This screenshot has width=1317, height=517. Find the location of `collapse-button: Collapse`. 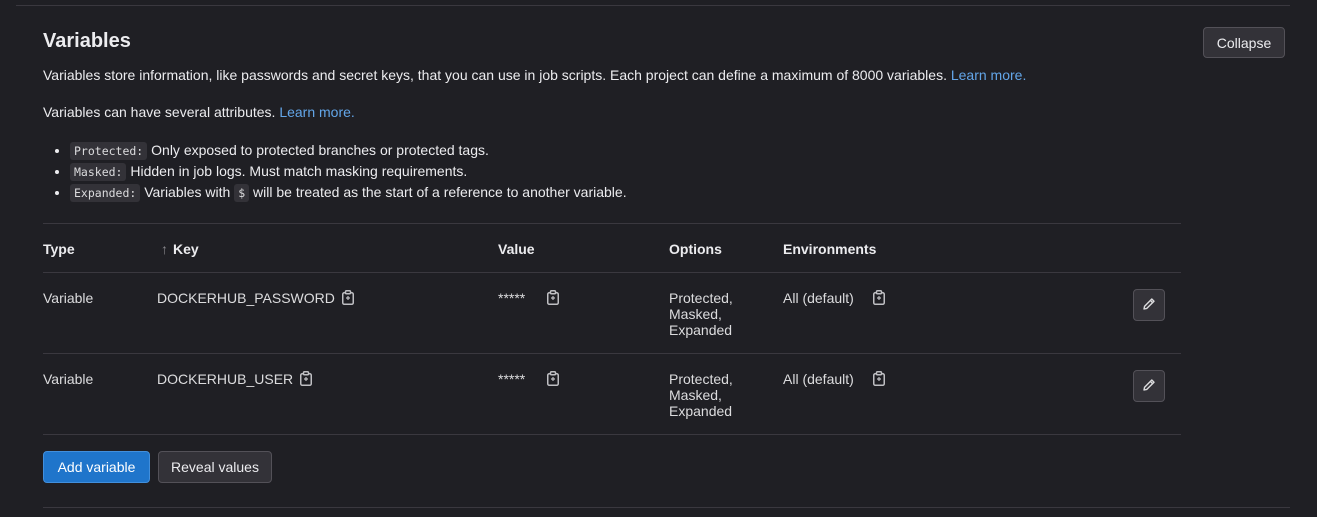

collapse-button: Collapse is located at coordinates (1244, 42).